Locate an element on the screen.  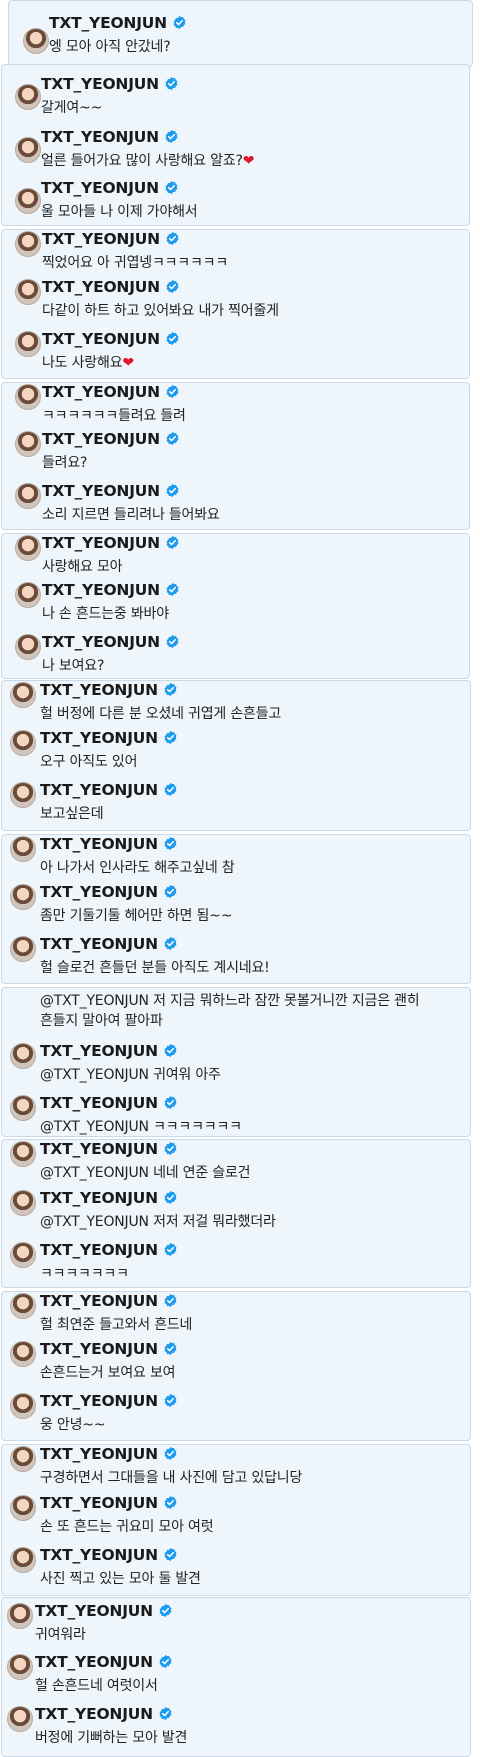
reply-item: TXT_YEONJUN 좀만 기둘기둘 헤어만 하면 됨~~ is located at coordinates (236, 910).